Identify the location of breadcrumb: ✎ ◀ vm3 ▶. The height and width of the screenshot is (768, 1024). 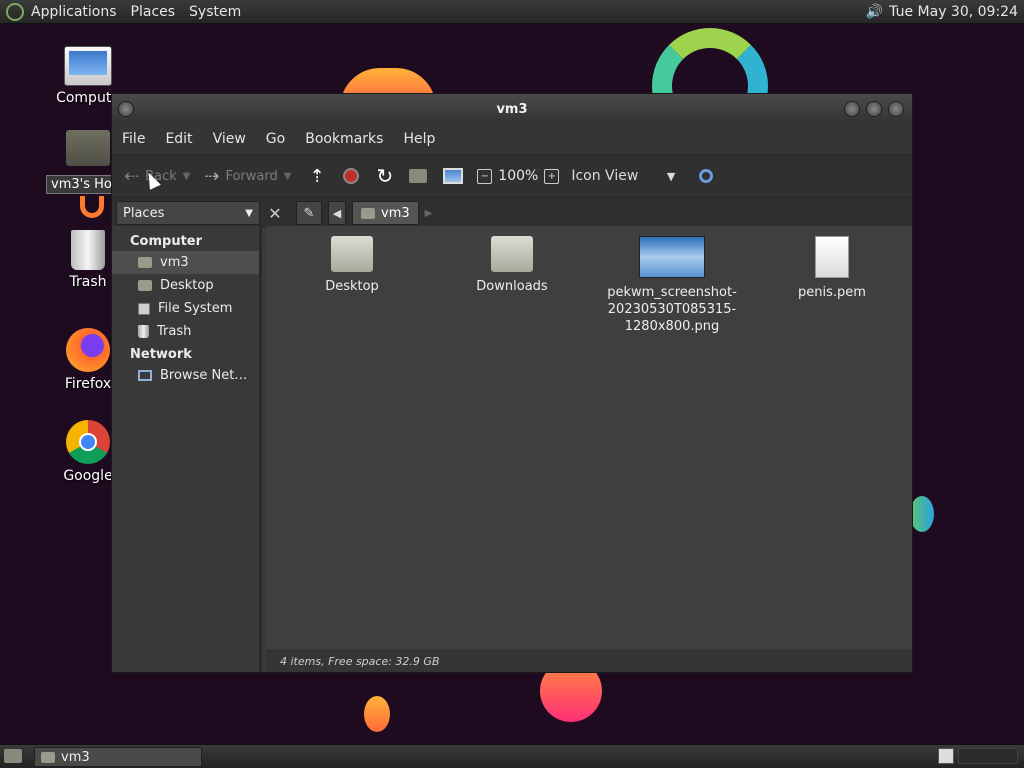
(364, 213).